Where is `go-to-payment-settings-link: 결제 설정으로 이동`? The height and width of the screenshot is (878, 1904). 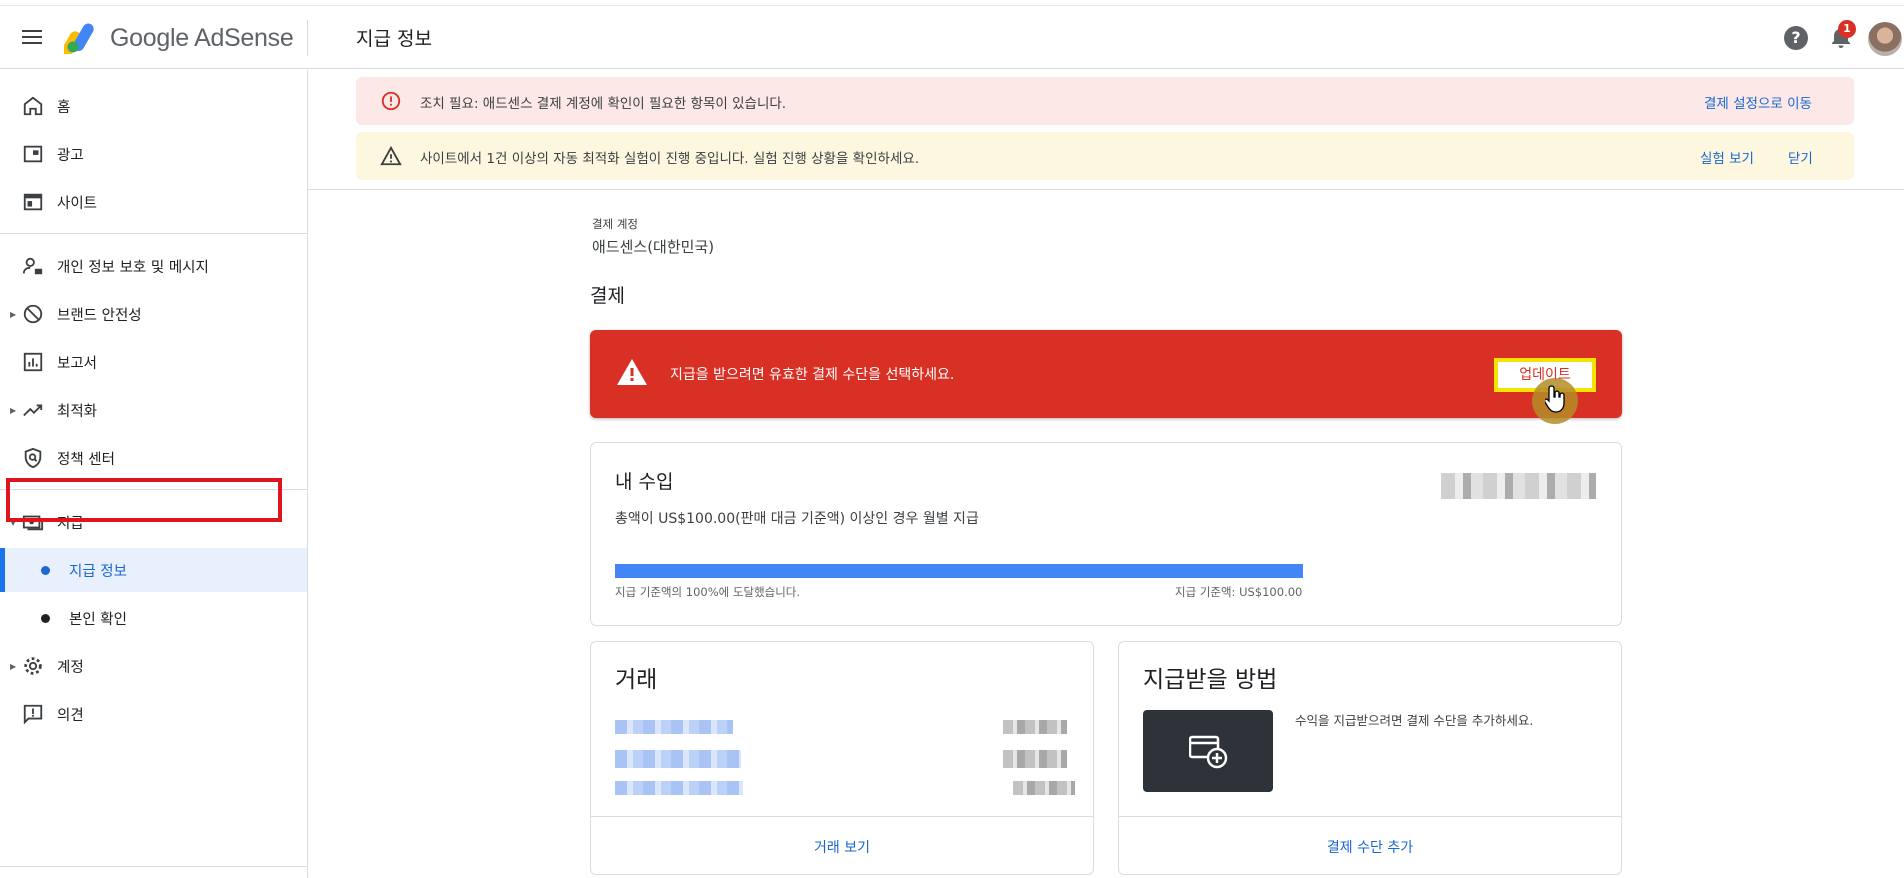 go-to-payment-settings-link: 결제 설정으로 이동 is located at coordinates (1758, 102).